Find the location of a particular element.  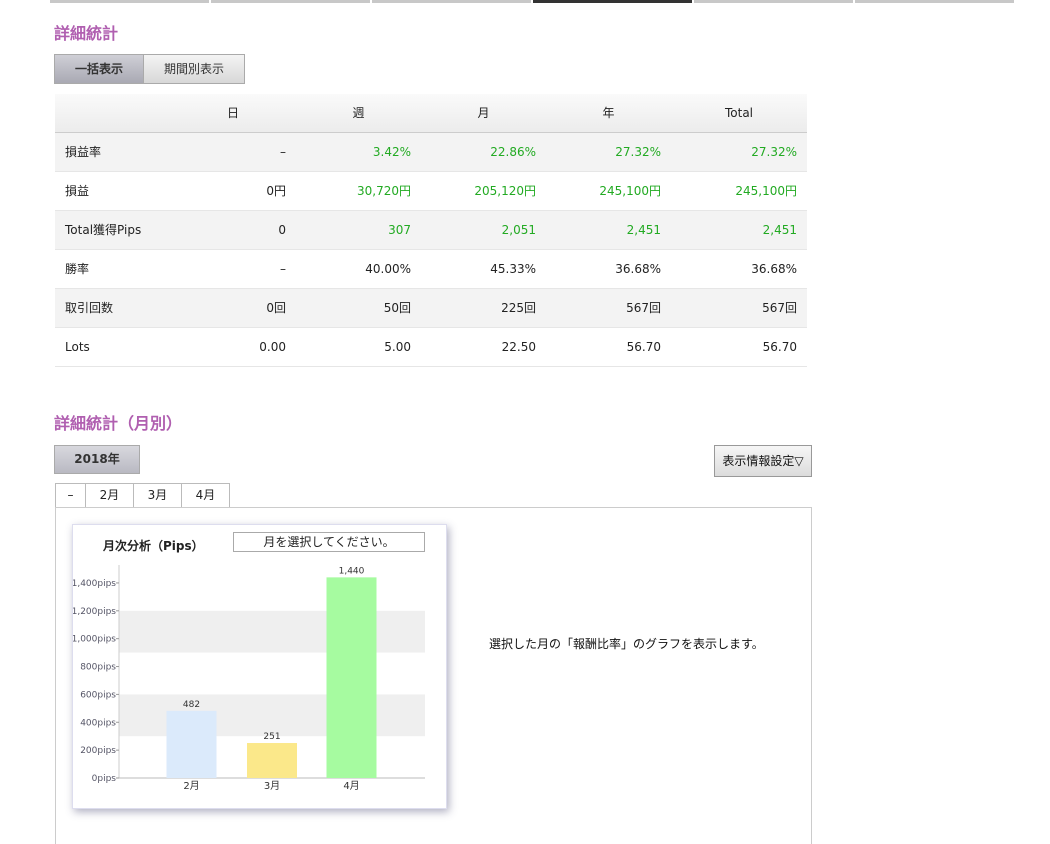

column-header: Total is located at coordinates (739, 113).